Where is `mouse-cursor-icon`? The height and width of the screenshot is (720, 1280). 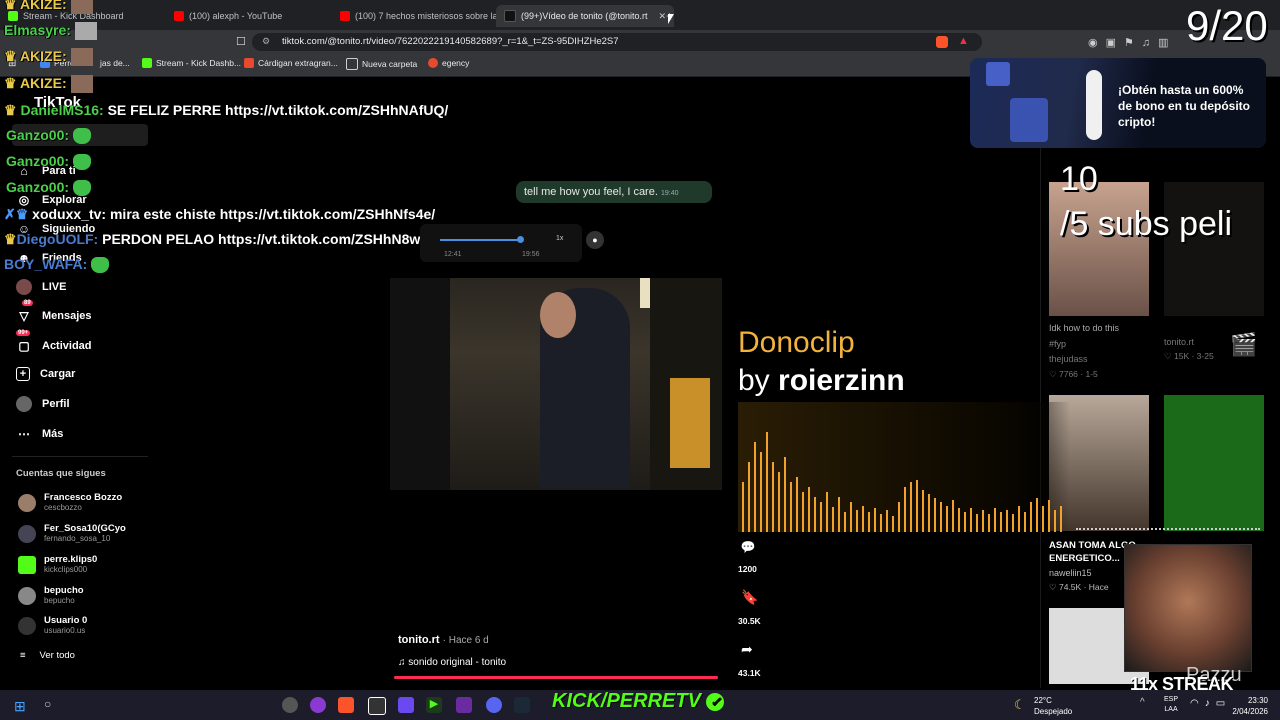
mouse-cursor-icon is located at coordinates (671, 19).